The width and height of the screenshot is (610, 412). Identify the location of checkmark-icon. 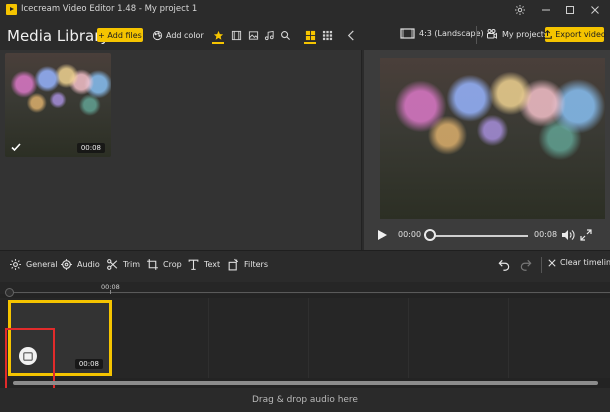
(16, 147).